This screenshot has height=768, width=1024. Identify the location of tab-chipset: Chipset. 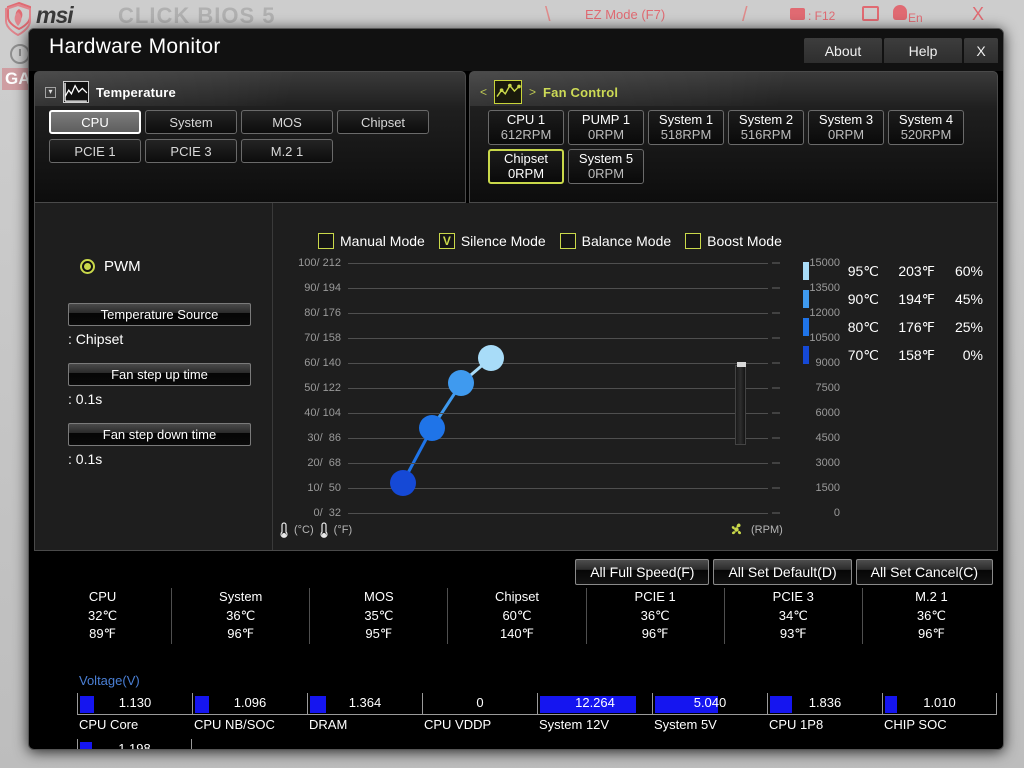
(383, 122).